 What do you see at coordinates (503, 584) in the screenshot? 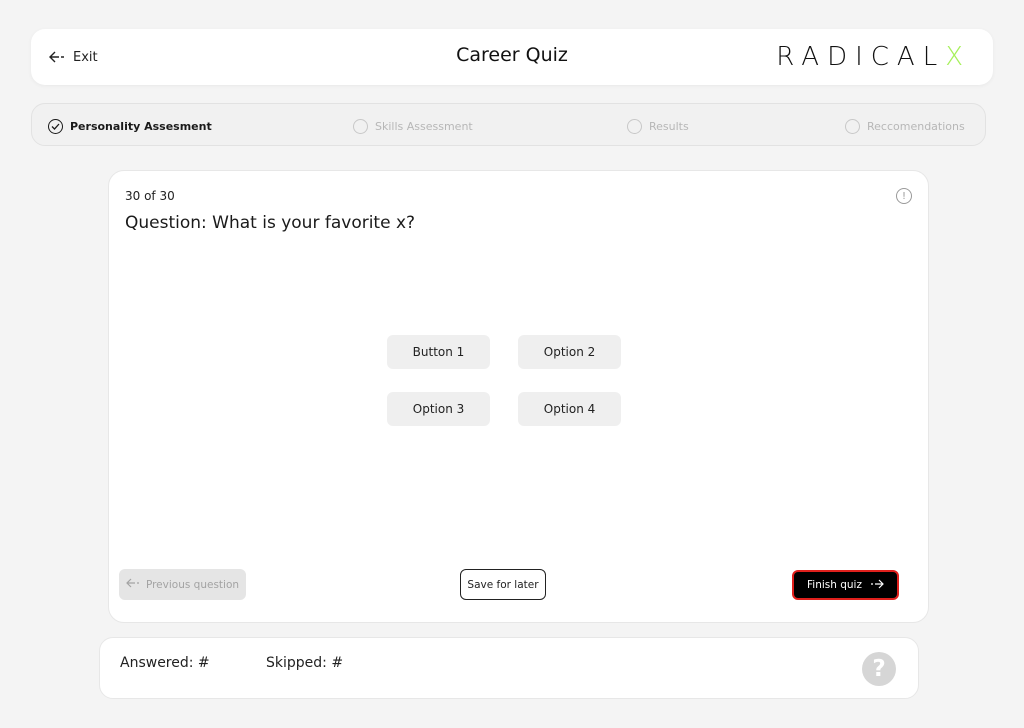
I see `save-for-later-button: Save for later` at bounding box center [503, 584].